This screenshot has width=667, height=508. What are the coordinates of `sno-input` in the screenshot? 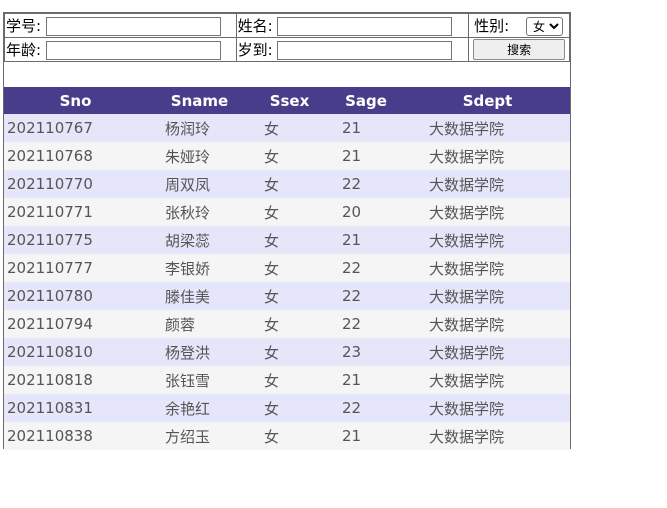 It's located at (133, 26).